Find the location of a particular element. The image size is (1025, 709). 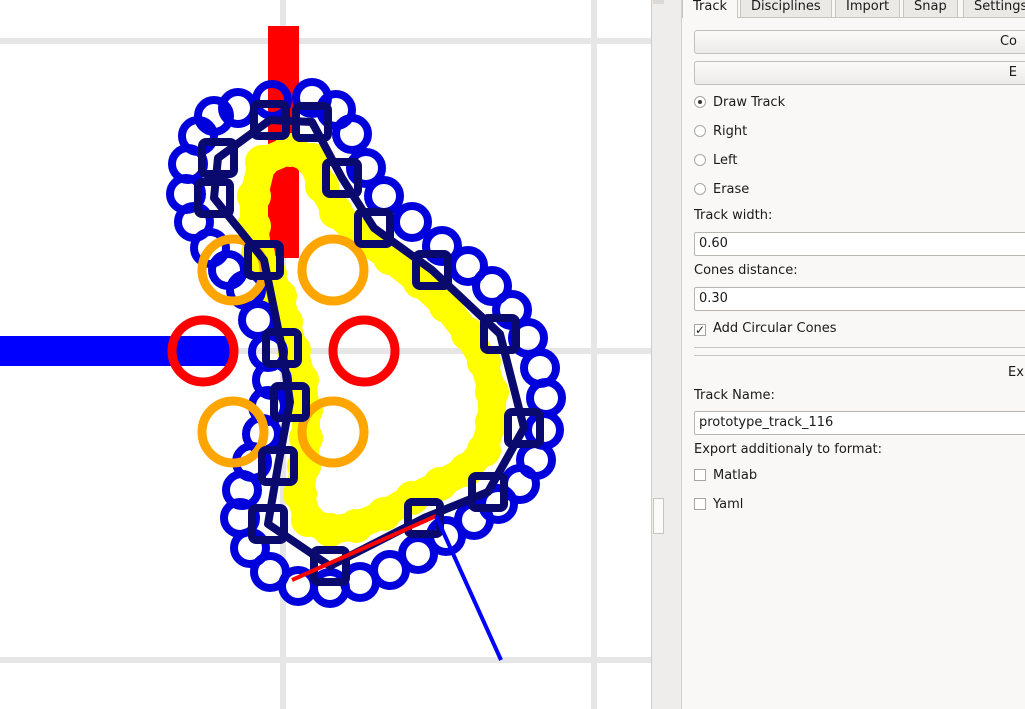

scrollbar-top is located at coordinates (658, 2).